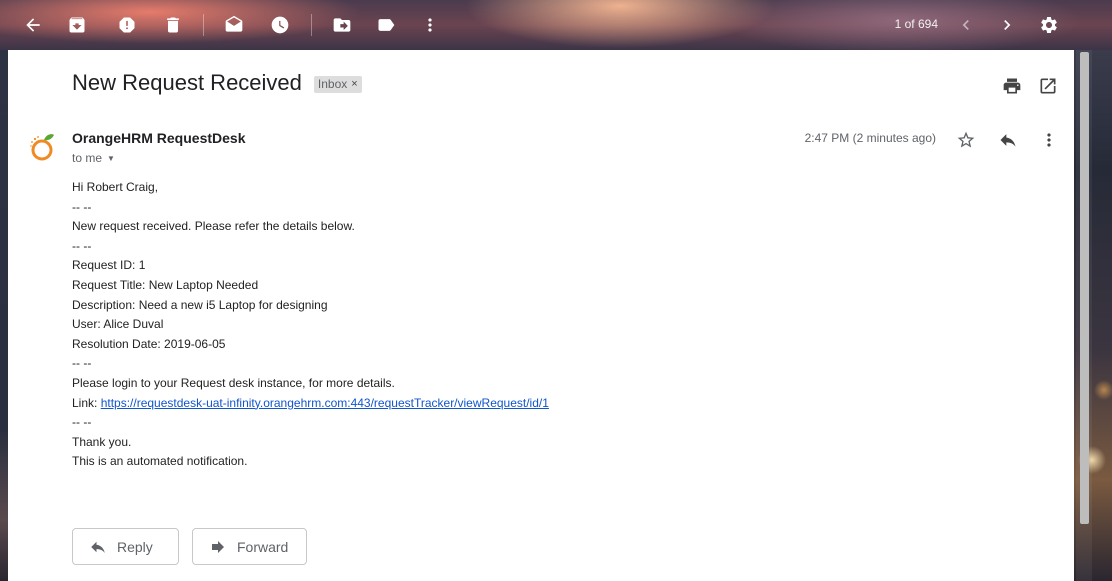  What do you see at coordinates (1084, 288) in the screenshot?
I see `scrollbar-thumb` at bounding box center [1084, 288].